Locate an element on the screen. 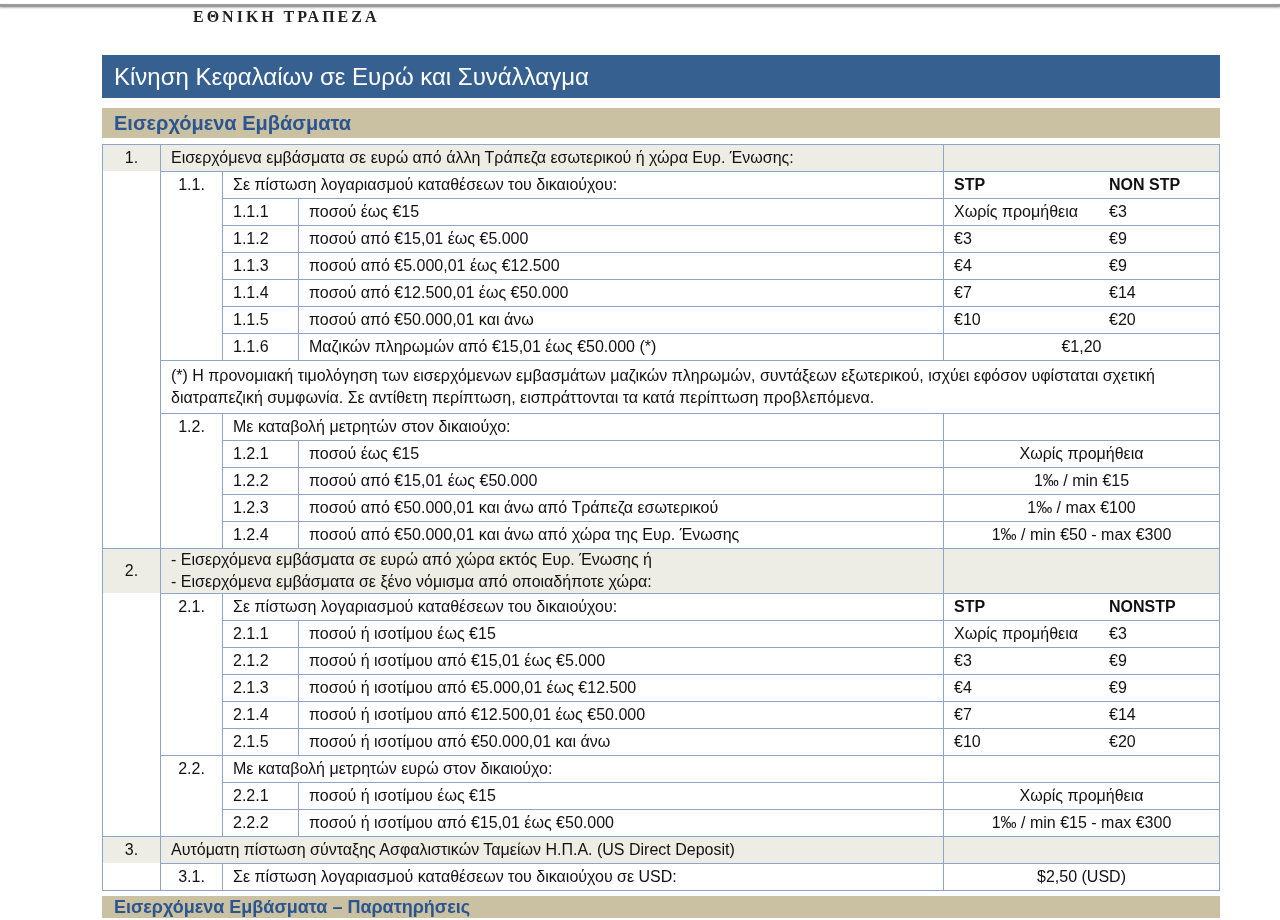 Image resolution: width=1280 pixels, height=920 pixels. fee-cell: €1,20 is located at coordinates (1081, 346).